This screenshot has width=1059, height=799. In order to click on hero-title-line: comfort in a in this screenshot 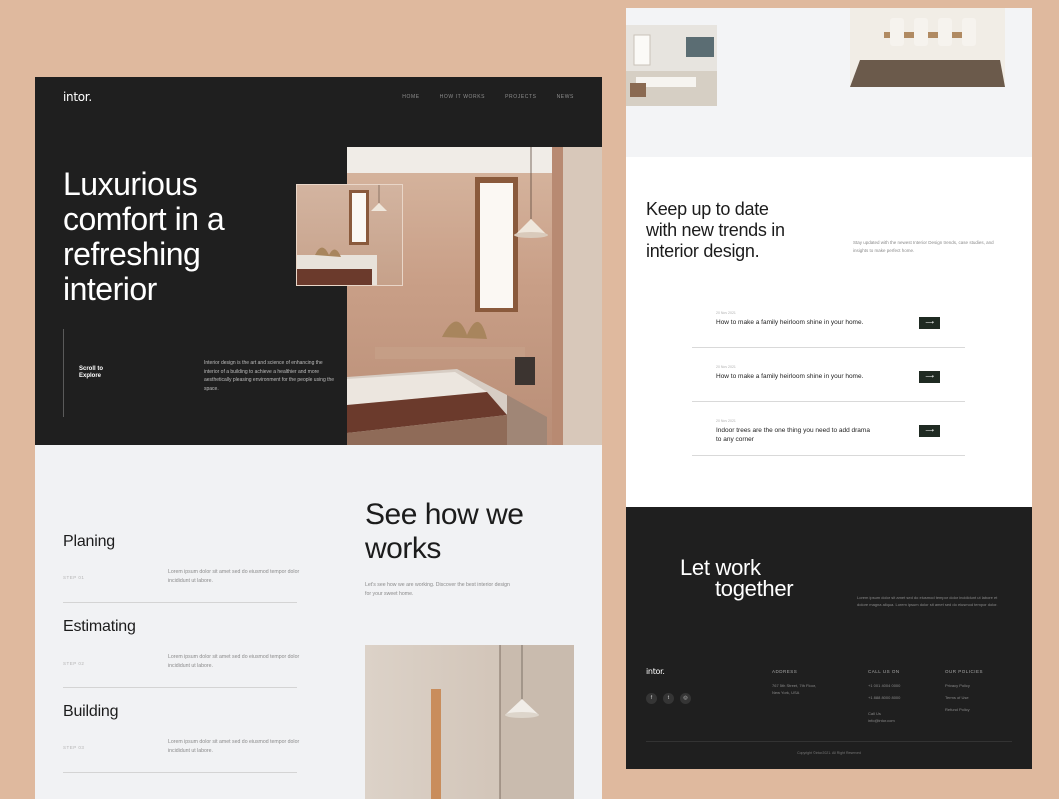, I will do `click(144, 219)`.